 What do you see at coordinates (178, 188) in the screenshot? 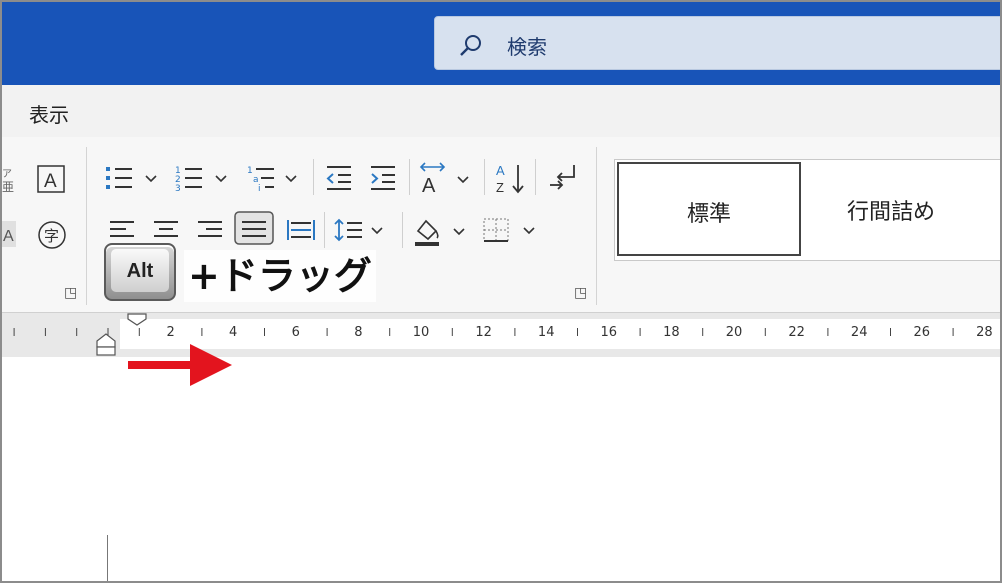
I see `svg-text: 3` at bounding box center [178, 188].